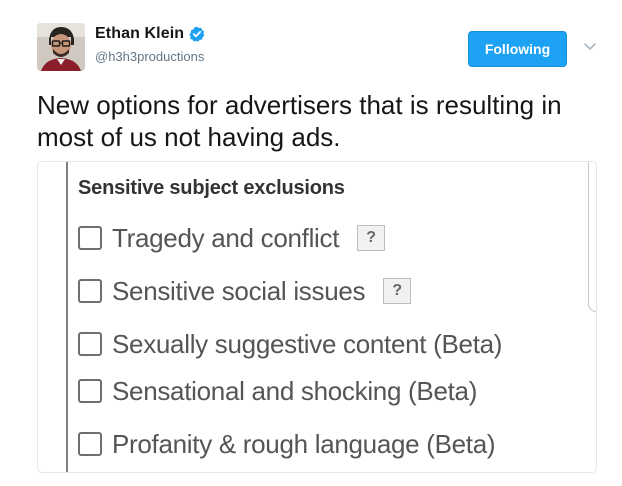  I want to click on display-name-row: Ethan Klein, so click(150, 34).